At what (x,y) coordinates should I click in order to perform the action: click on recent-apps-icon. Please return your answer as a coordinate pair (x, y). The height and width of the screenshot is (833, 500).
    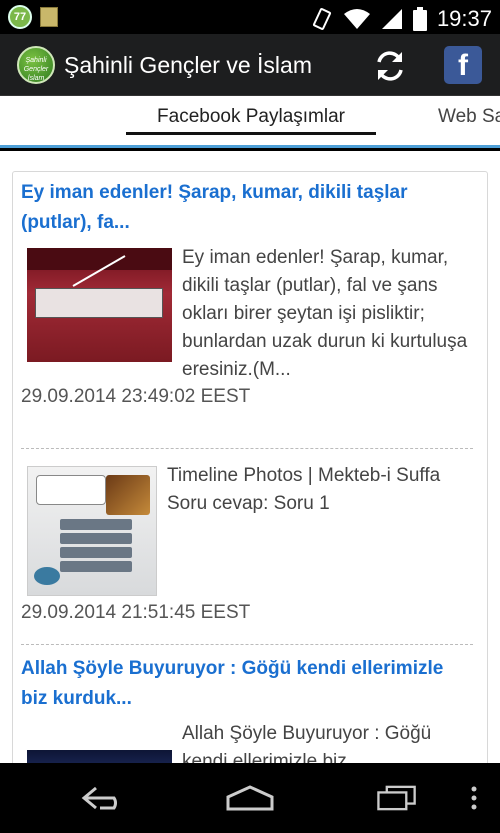
    Looking at the image, I should click on (397, 798).